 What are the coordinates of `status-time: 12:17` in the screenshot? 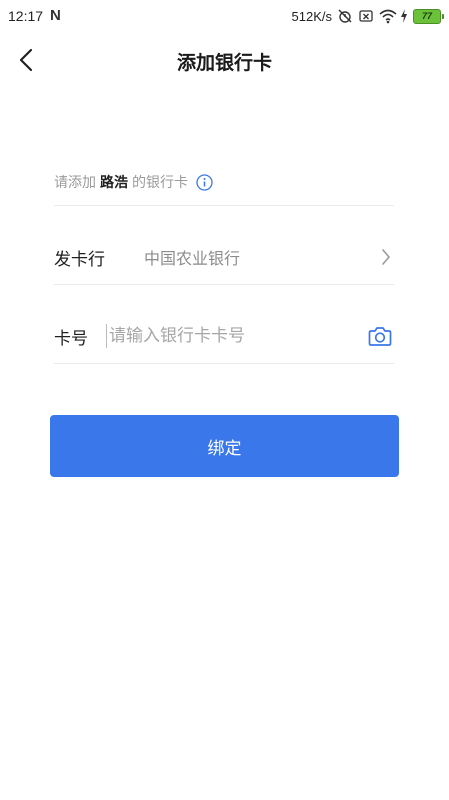 It's located at (26, 16).